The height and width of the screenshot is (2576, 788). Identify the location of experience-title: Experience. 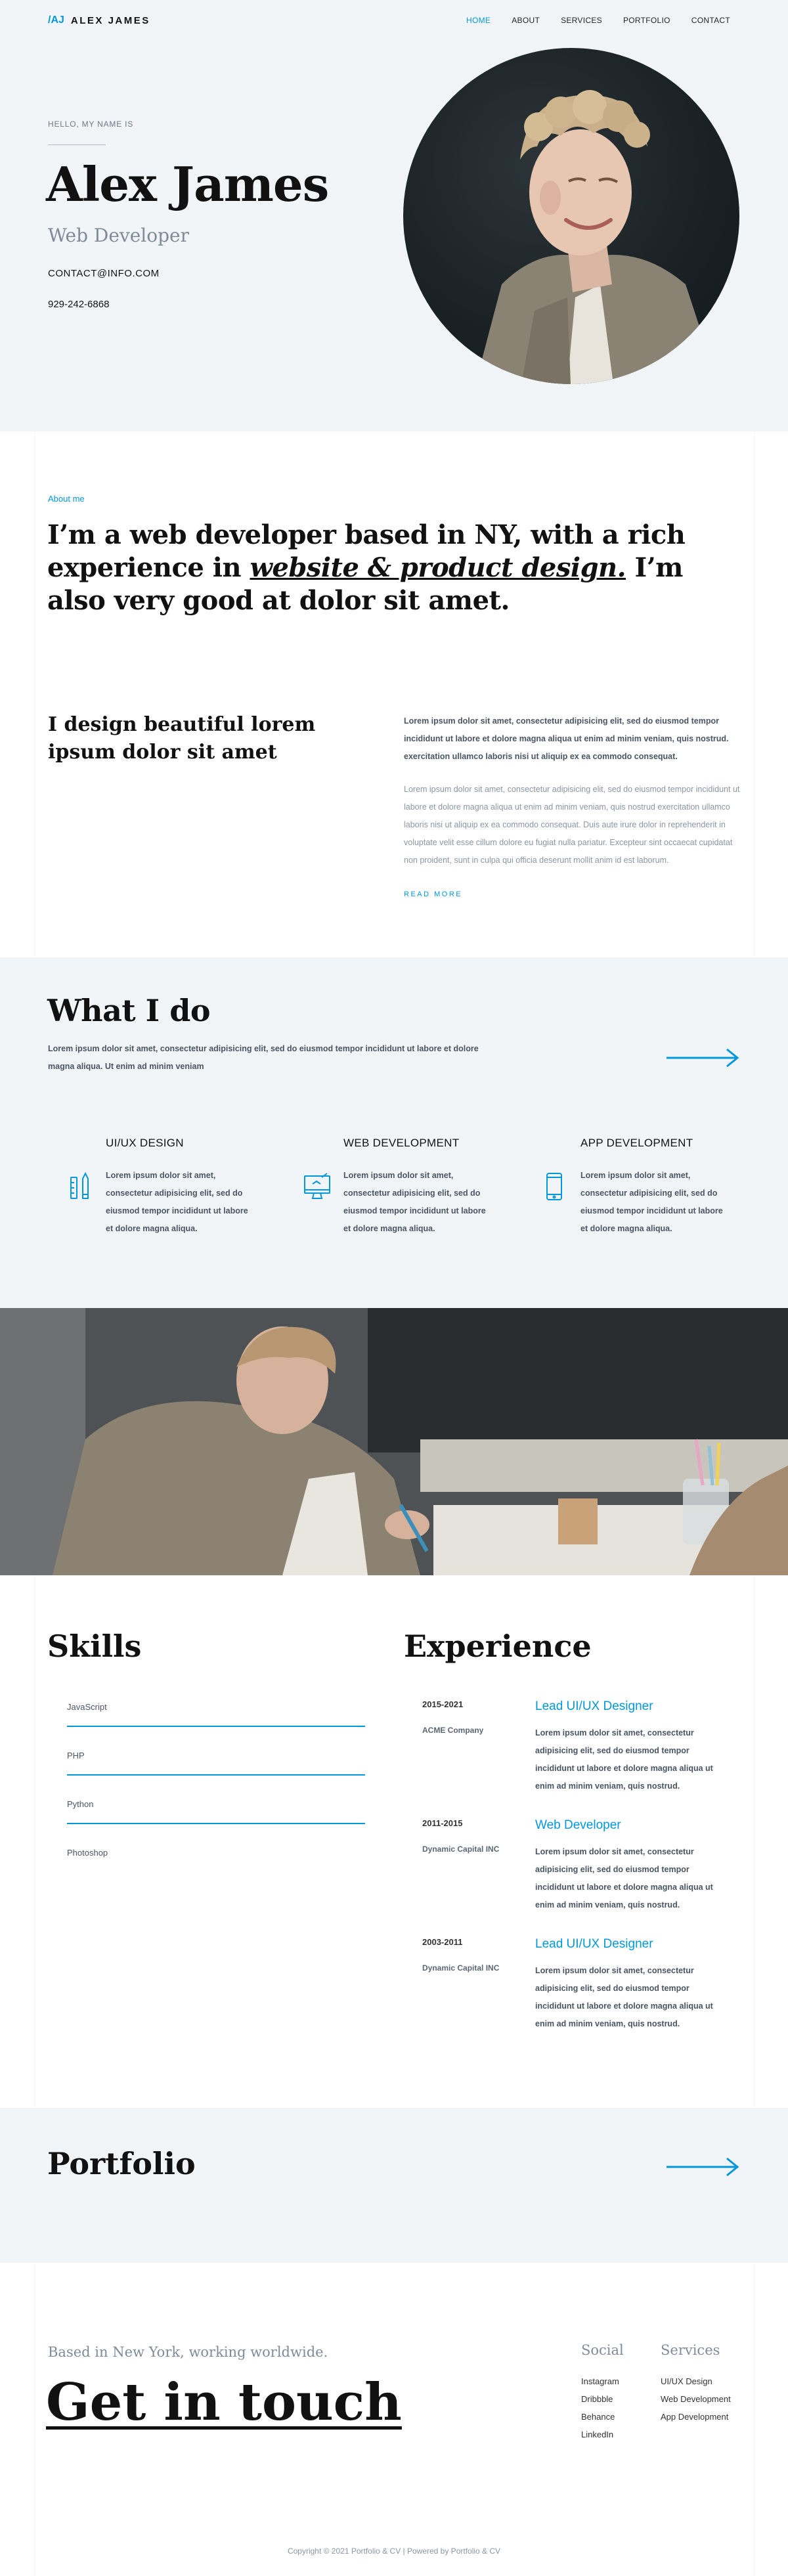
(498, 1646).